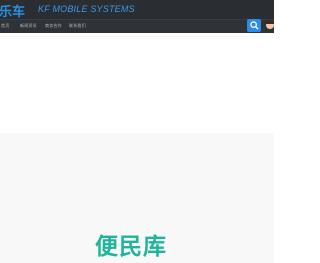 This screenshot has width=320, height=263. I want to click on logo: 乐车, so click(12, 10).